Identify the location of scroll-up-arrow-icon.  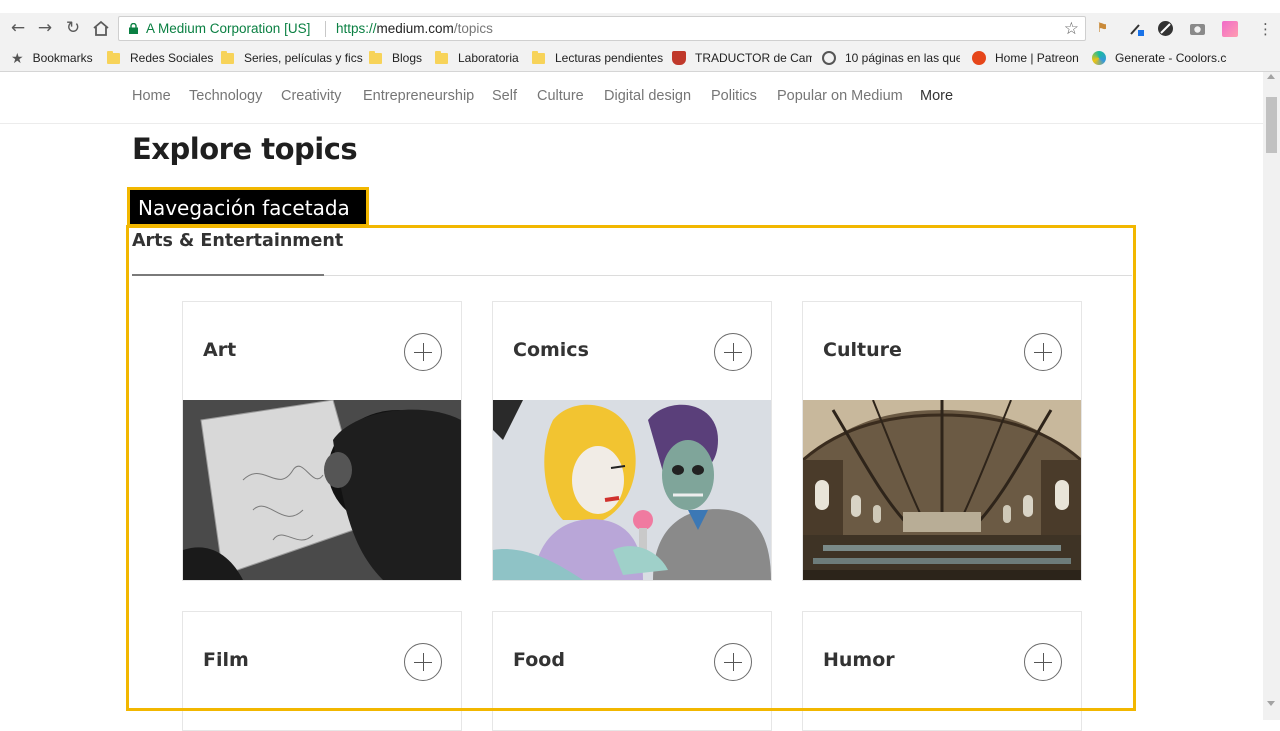
(1271, 76).